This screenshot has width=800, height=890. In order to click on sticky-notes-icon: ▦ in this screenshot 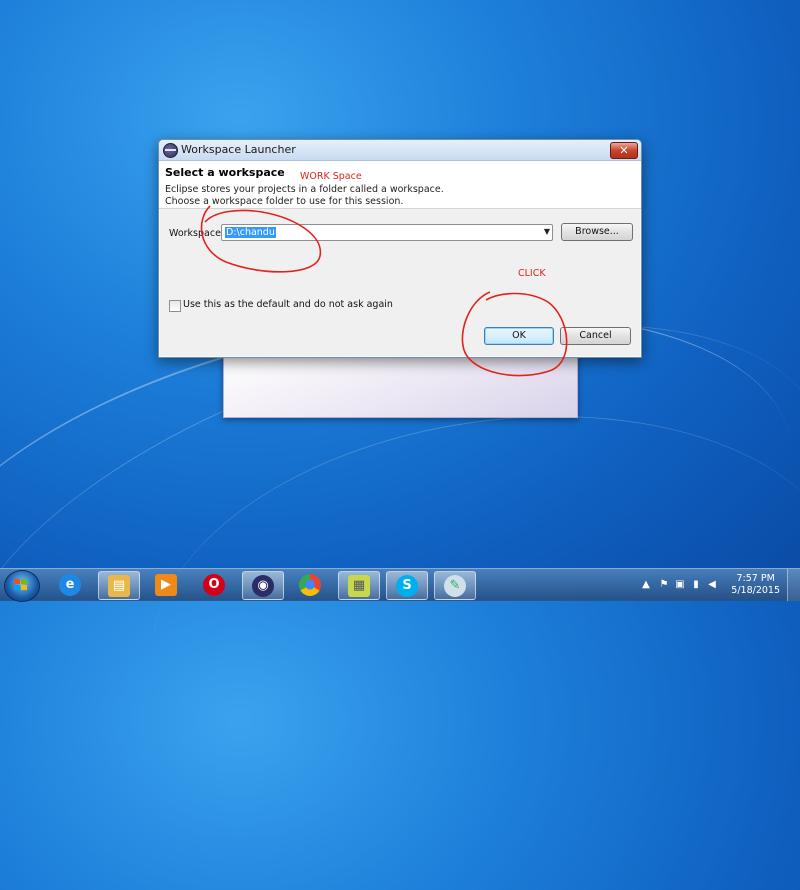, I will do `click(359, 585)`.